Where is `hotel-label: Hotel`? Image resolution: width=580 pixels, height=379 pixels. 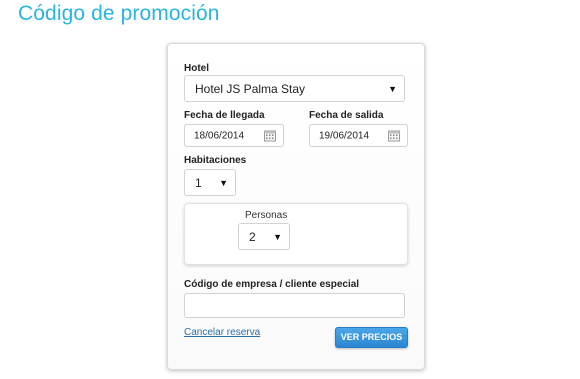 hotel-label: Hotel is located at coordinates (196, 68).